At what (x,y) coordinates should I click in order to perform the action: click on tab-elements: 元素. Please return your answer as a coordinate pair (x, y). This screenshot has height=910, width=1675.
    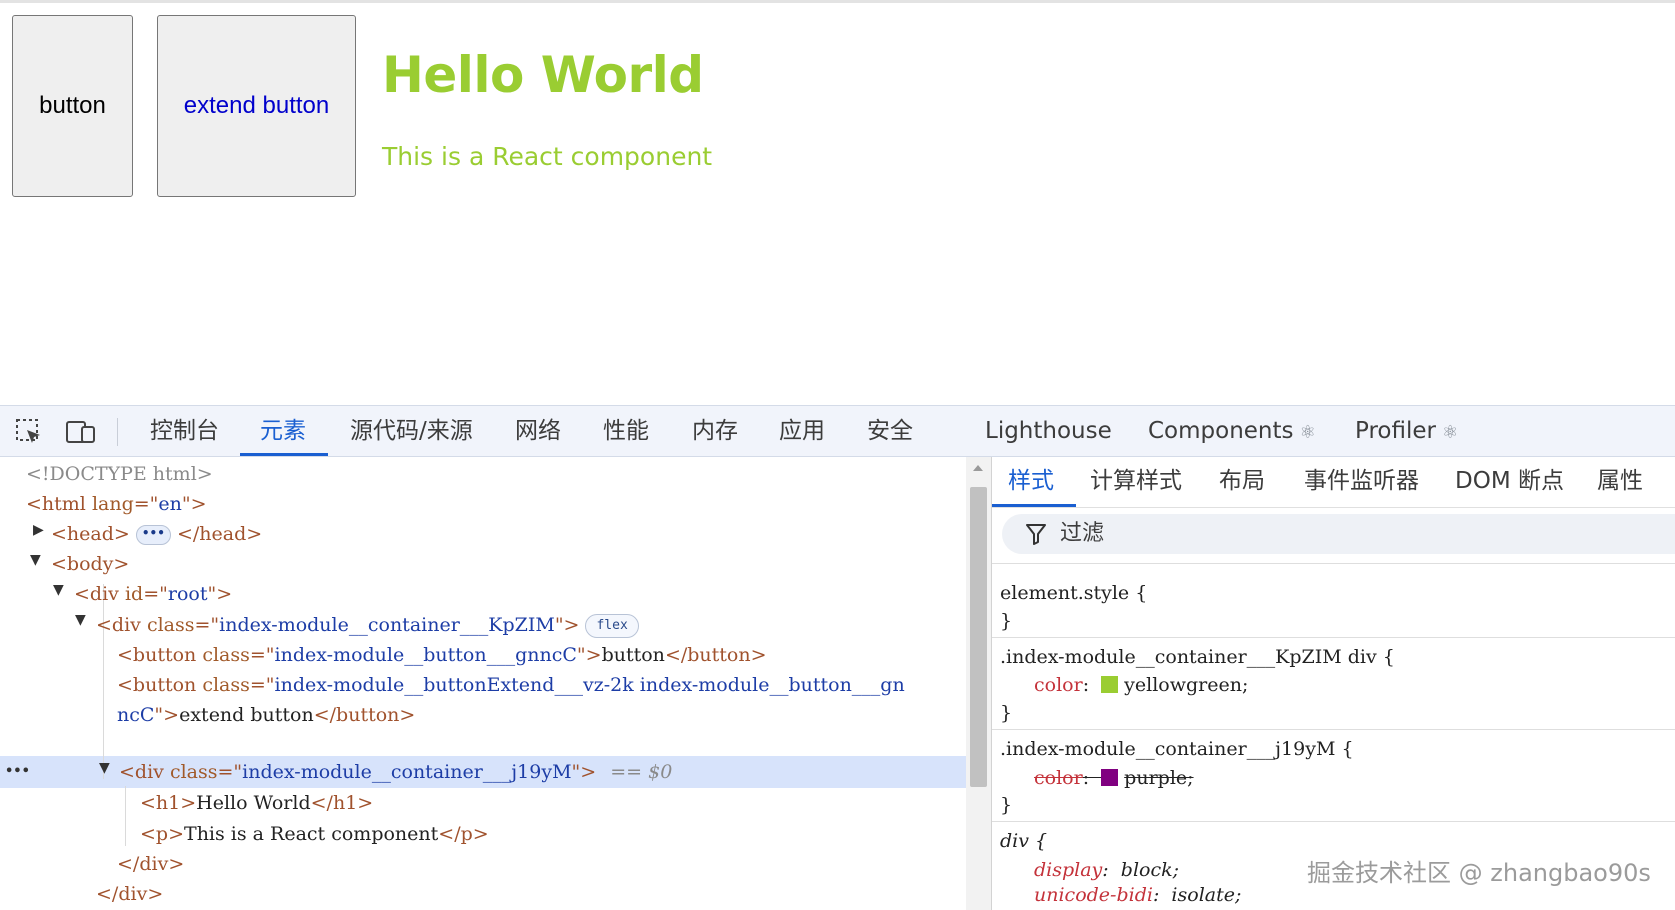
    Looking at the image, I should click on (283, 431).